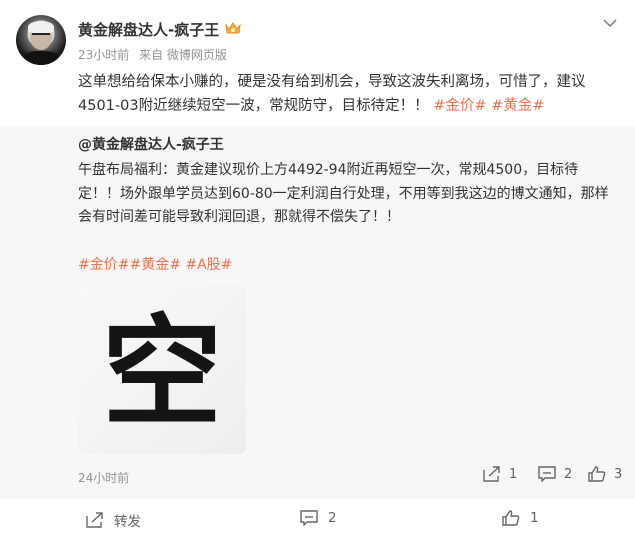 This screenshot has width=635, height=535. I want to click on calligraphy-image: 空, so click(162, 372).